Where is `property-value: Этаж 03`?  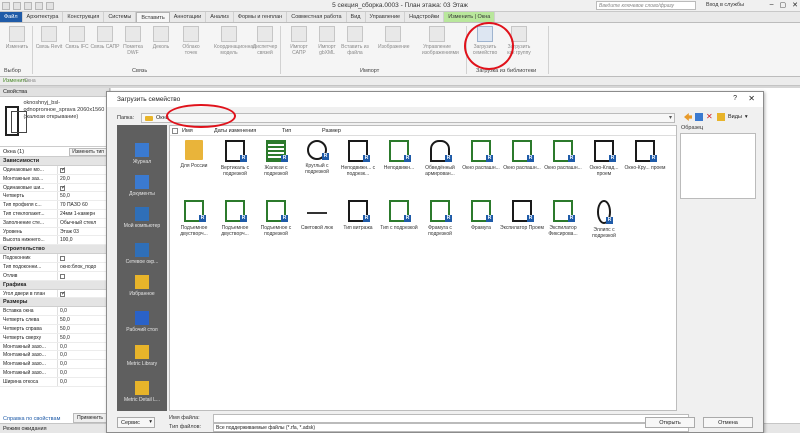
property-value: Этаж 03 is located at coordinates (83, 232).